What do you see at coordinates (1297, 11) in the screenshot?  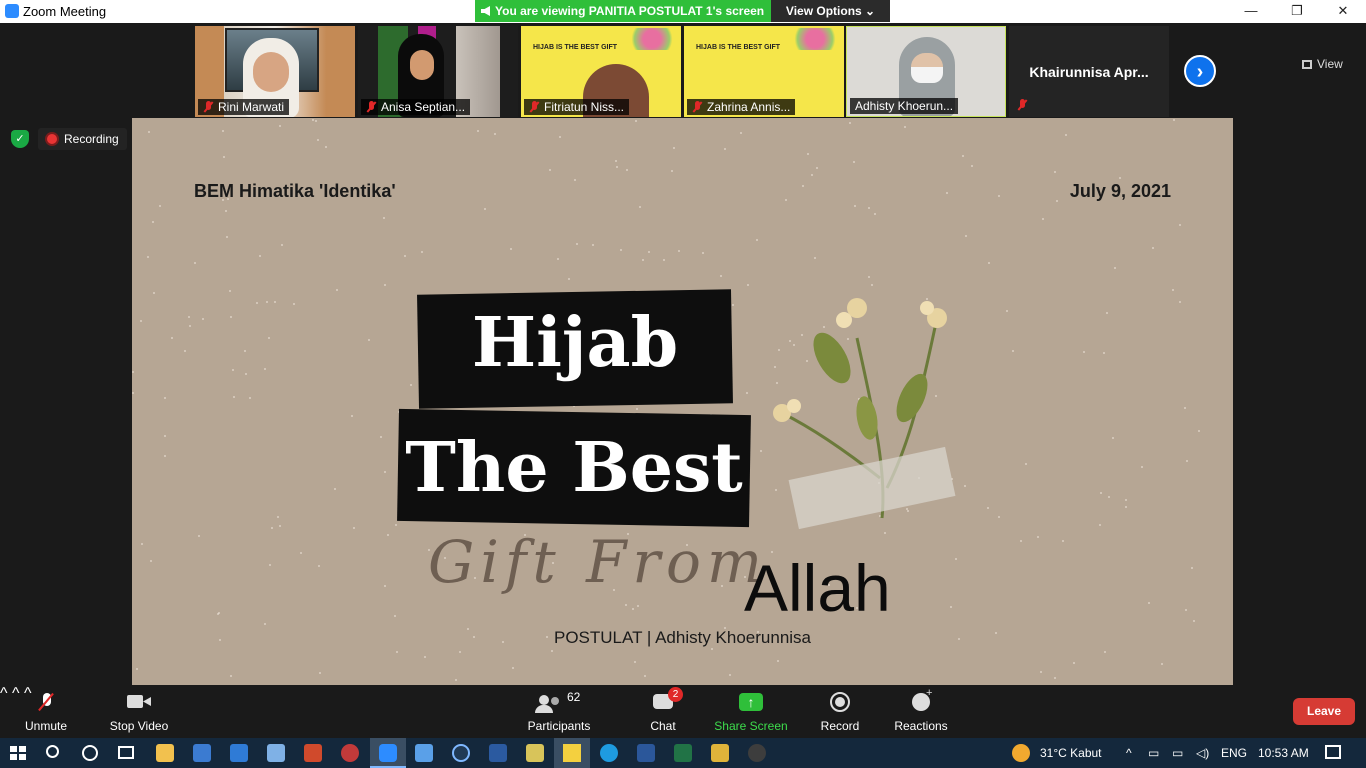 I see `restore-button: ❐` at bounding box center [1297, 11].